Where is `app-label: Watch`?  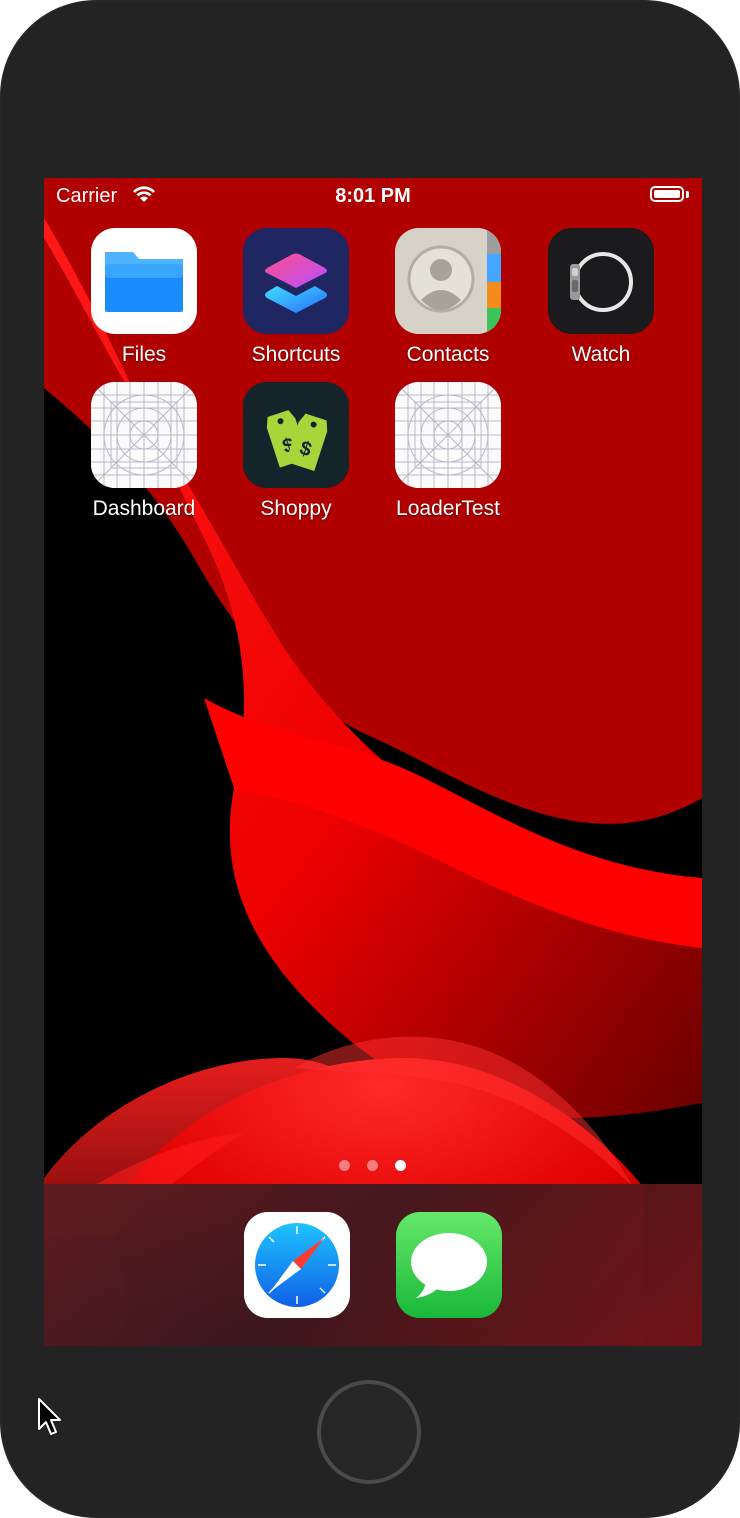
app-label: Watch is located at coordinates (601, 354).